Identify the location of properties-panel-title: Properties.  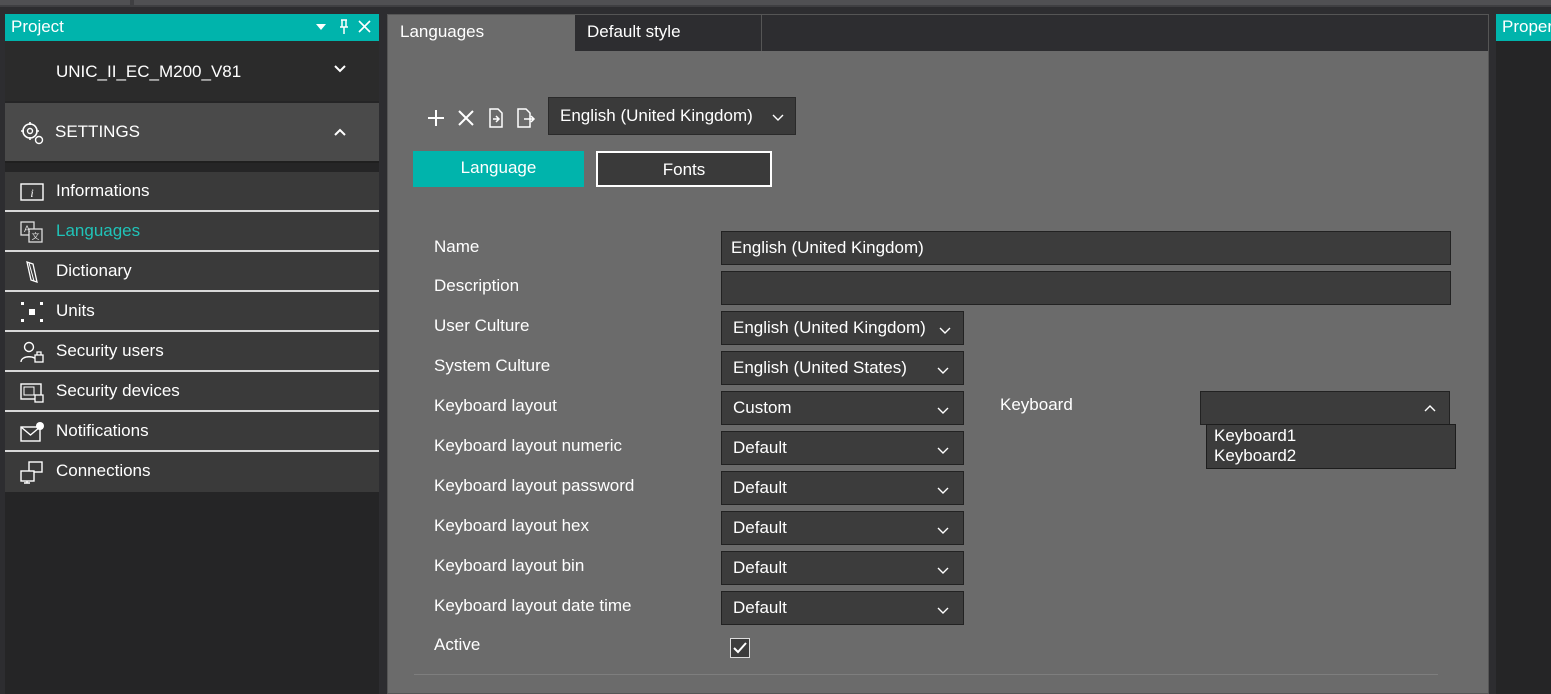
(1526, 26).